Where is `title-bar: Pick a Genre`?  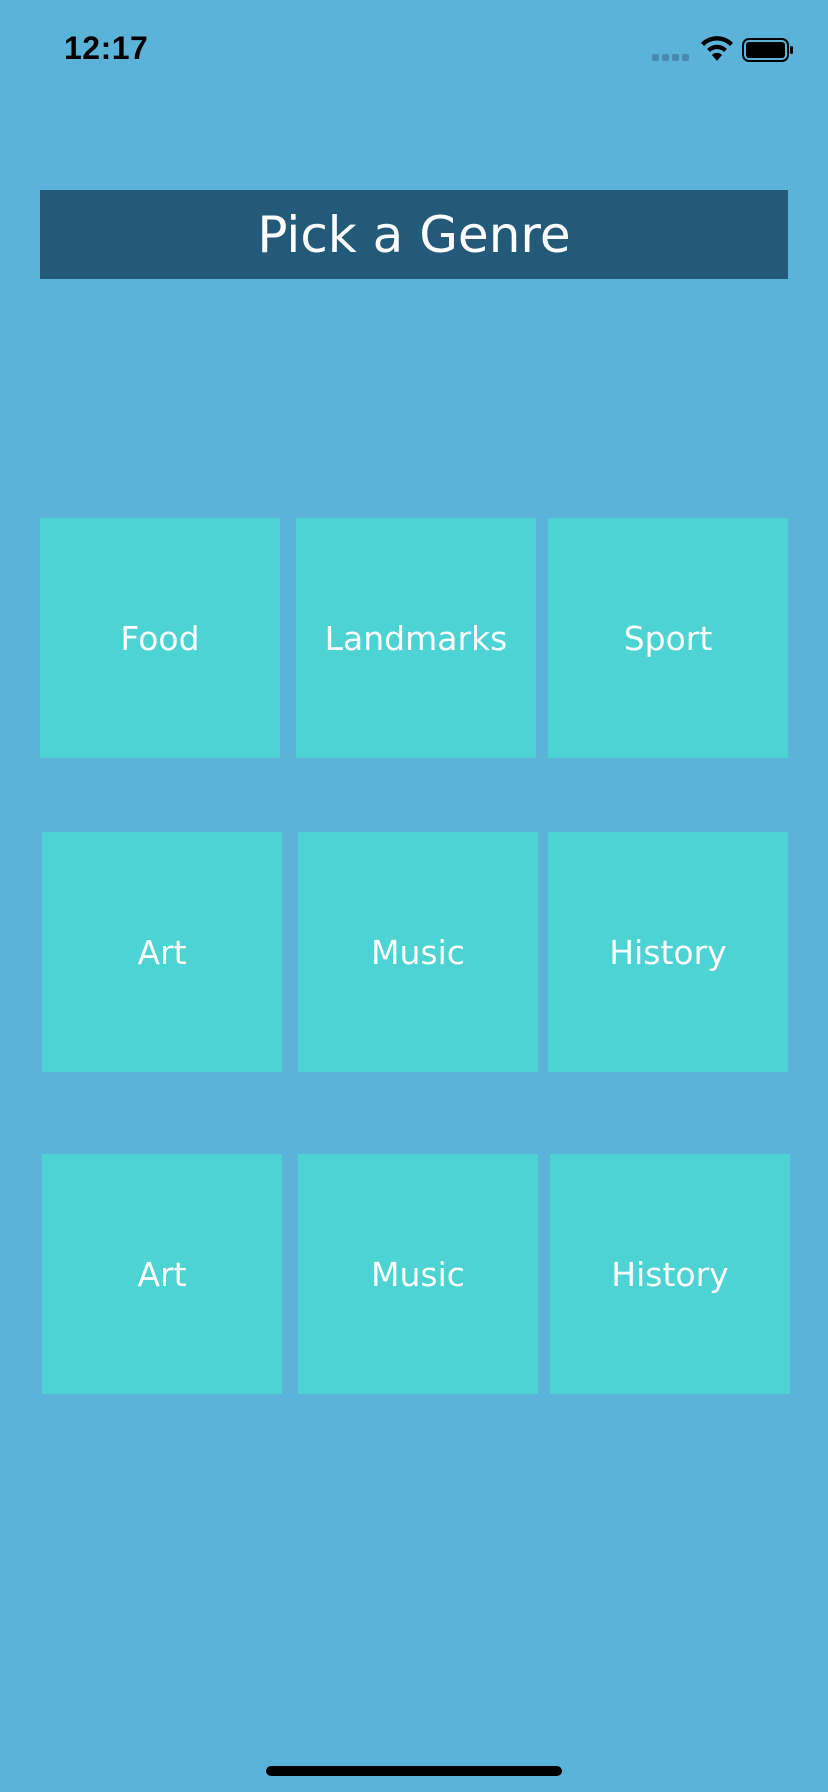
title-bar: Pick a Genre is located at coordinates (414, 234).